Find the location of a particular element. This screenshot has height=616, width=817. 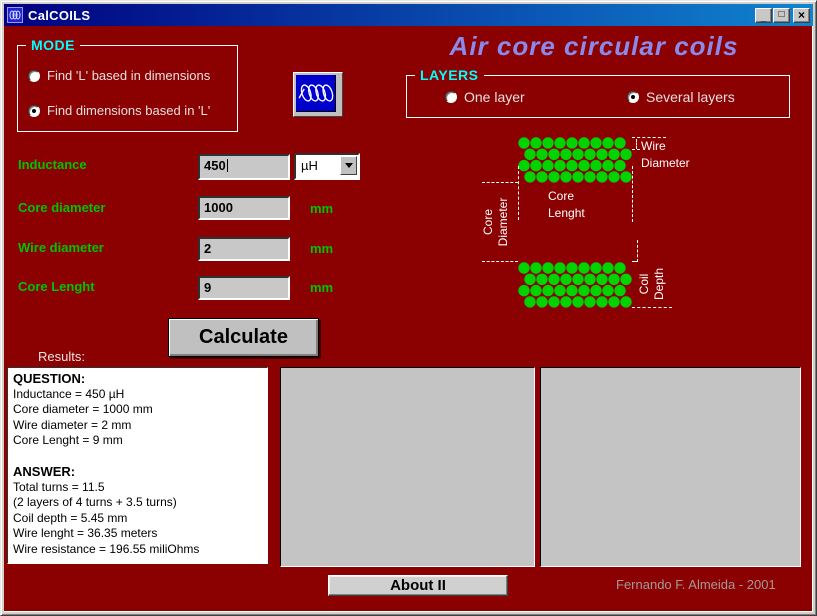

radio-several-layers: Several layers is located at coordinates (681, 97).